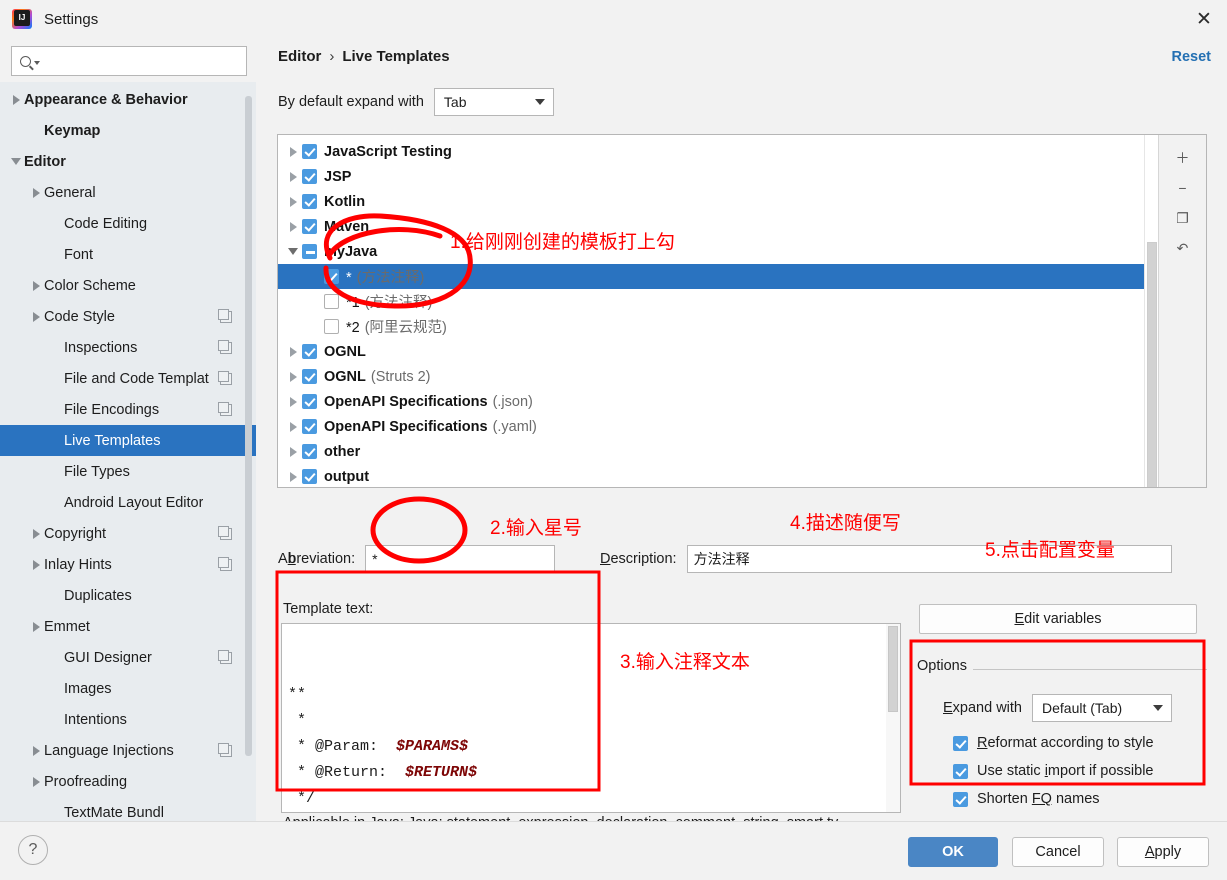 The height and width of the screenshot is (880, 1227). What do you see at coordinates (128, 440) in the screenshot?
I see `sidebar-item-live-templates: Live Templates` at bounding box center [128, 440].